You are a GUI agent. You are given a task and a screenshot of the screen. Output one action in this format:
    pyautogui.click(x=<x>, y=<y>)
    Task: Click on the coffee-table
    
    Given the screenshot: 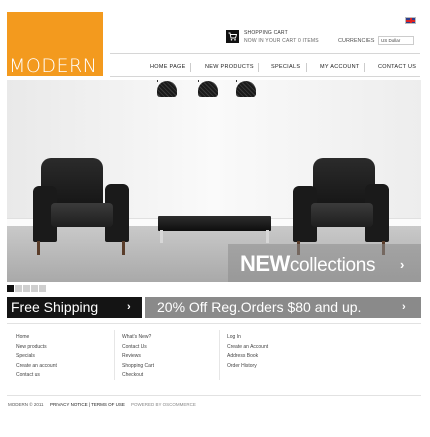 What is the action you would take?
    pyautogui.click(x=214, y=223)
    